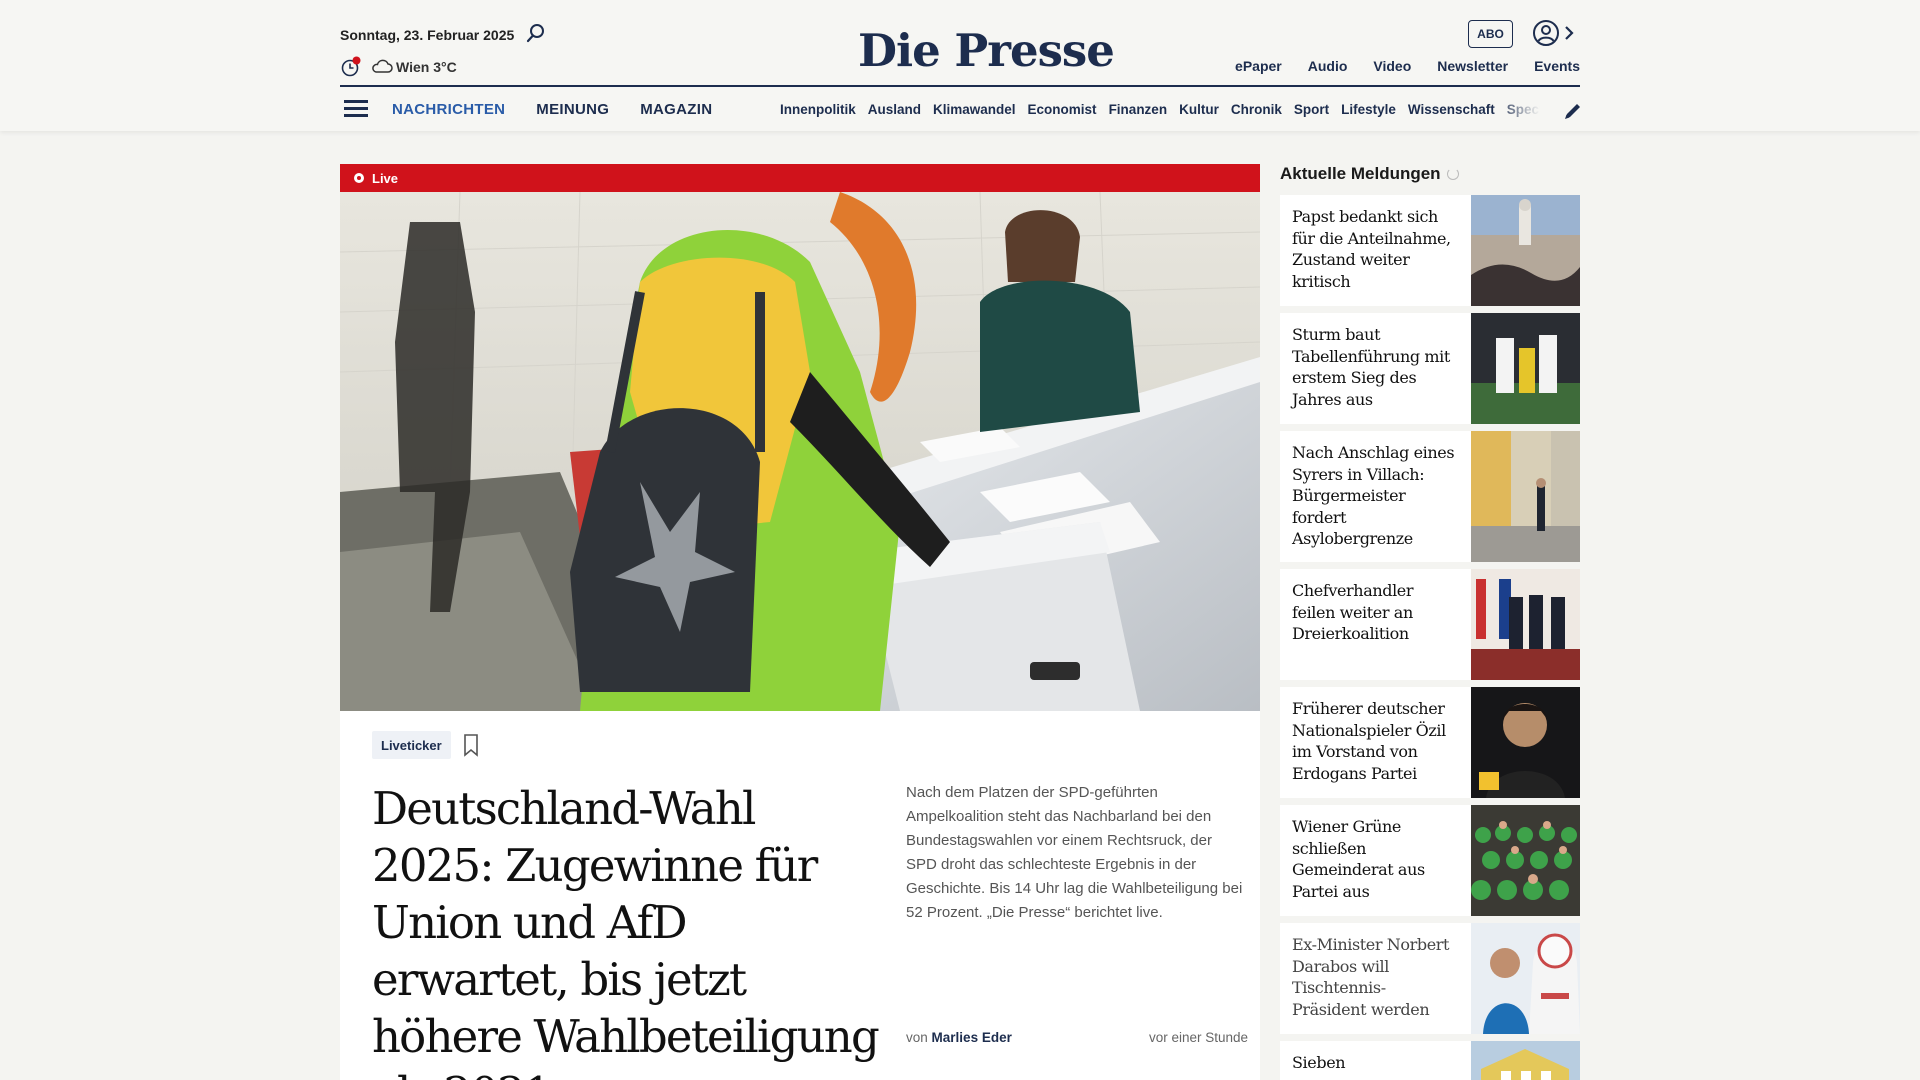  What do you see at coordinates (426, 67) in the screenshot?
I see `weather-readout: Wien 3°C` at bounding box center [426, 67].